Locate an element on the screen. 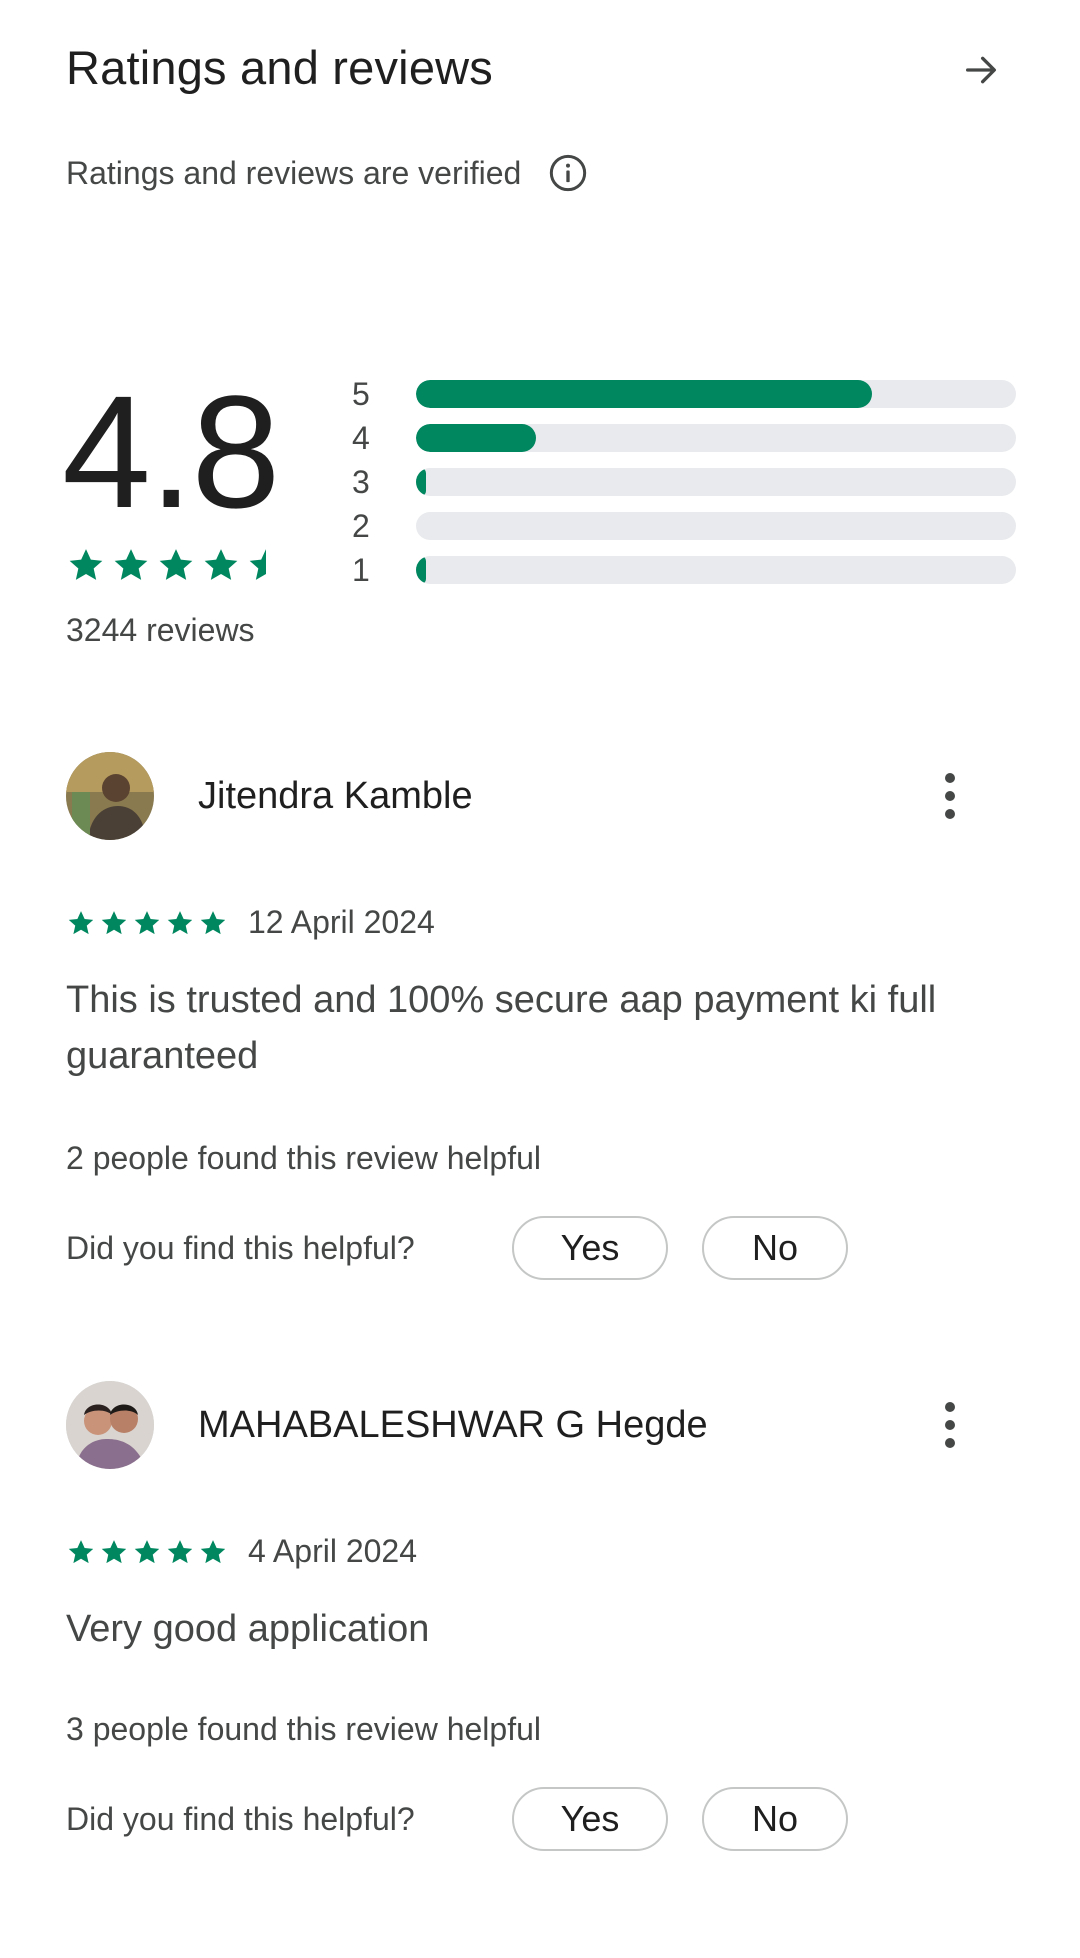 The image size is (1080, 1958). rating-distribution: 5 4 3 2 1 is located at coordinates (685, 482).